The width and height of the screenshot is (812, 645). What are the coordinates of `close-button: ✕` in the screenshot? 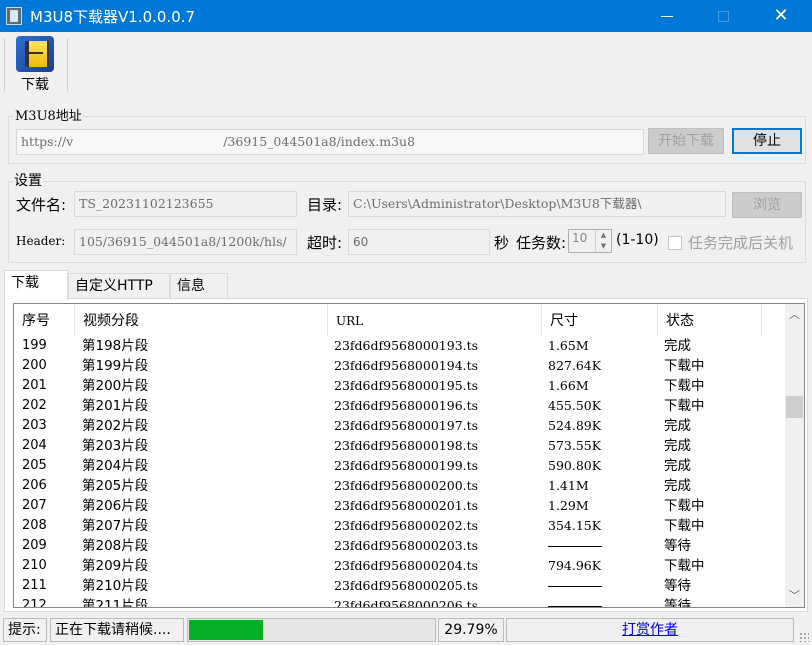 It's located at (781, 16).